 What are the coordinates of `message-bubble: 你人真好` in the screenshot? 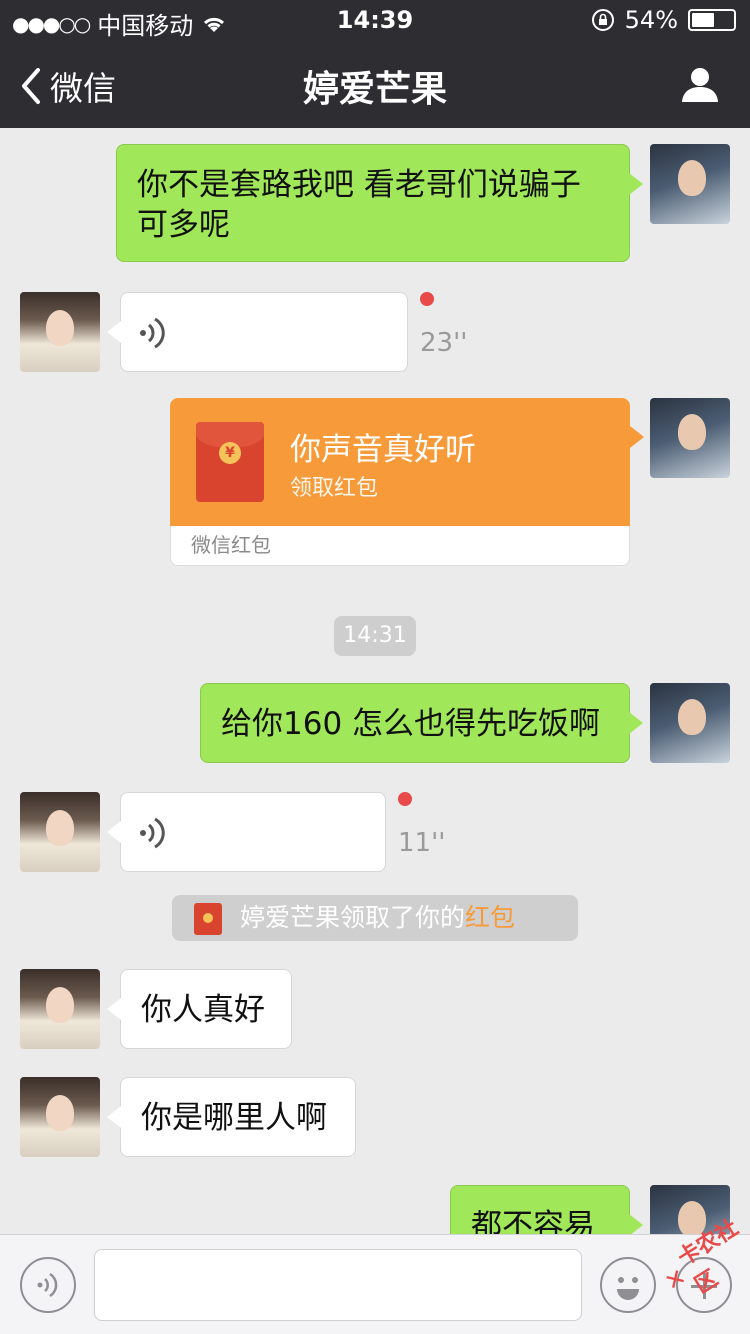 It's located at (199, 1009).